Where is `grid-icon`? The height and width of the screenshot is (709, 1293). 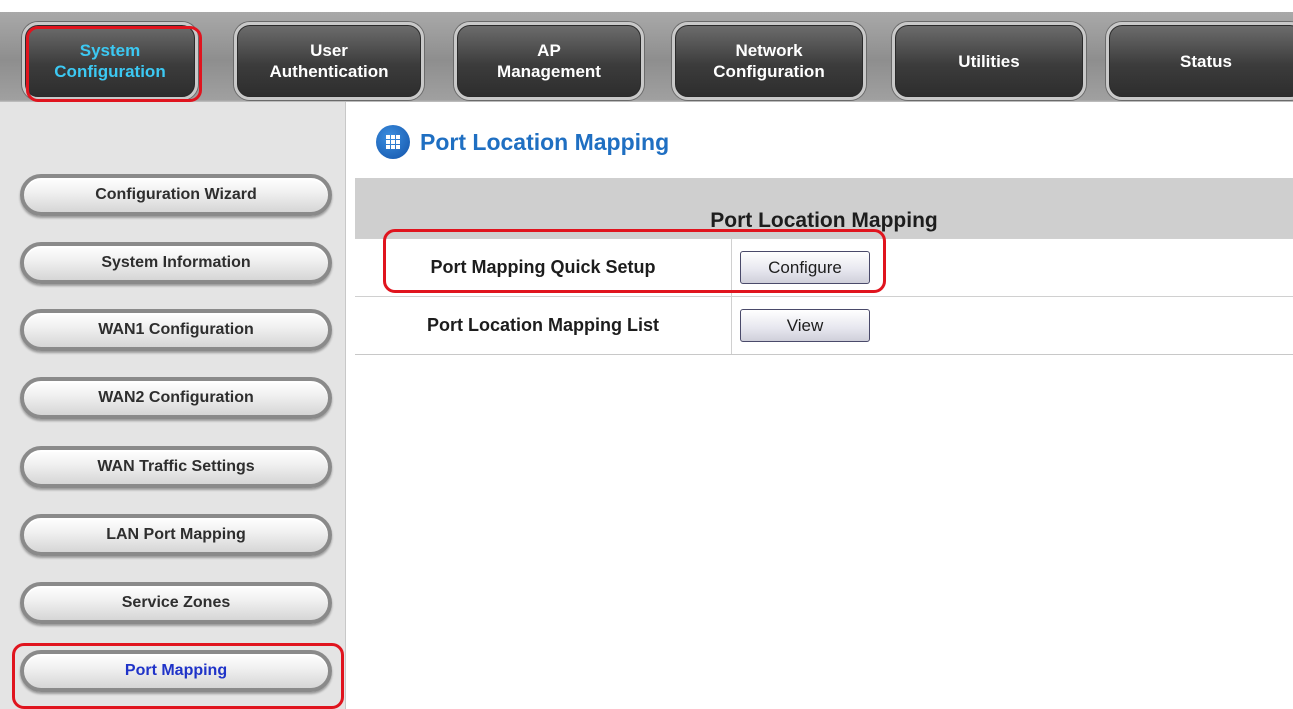 grid-icon is located at coordinates (393, 142).